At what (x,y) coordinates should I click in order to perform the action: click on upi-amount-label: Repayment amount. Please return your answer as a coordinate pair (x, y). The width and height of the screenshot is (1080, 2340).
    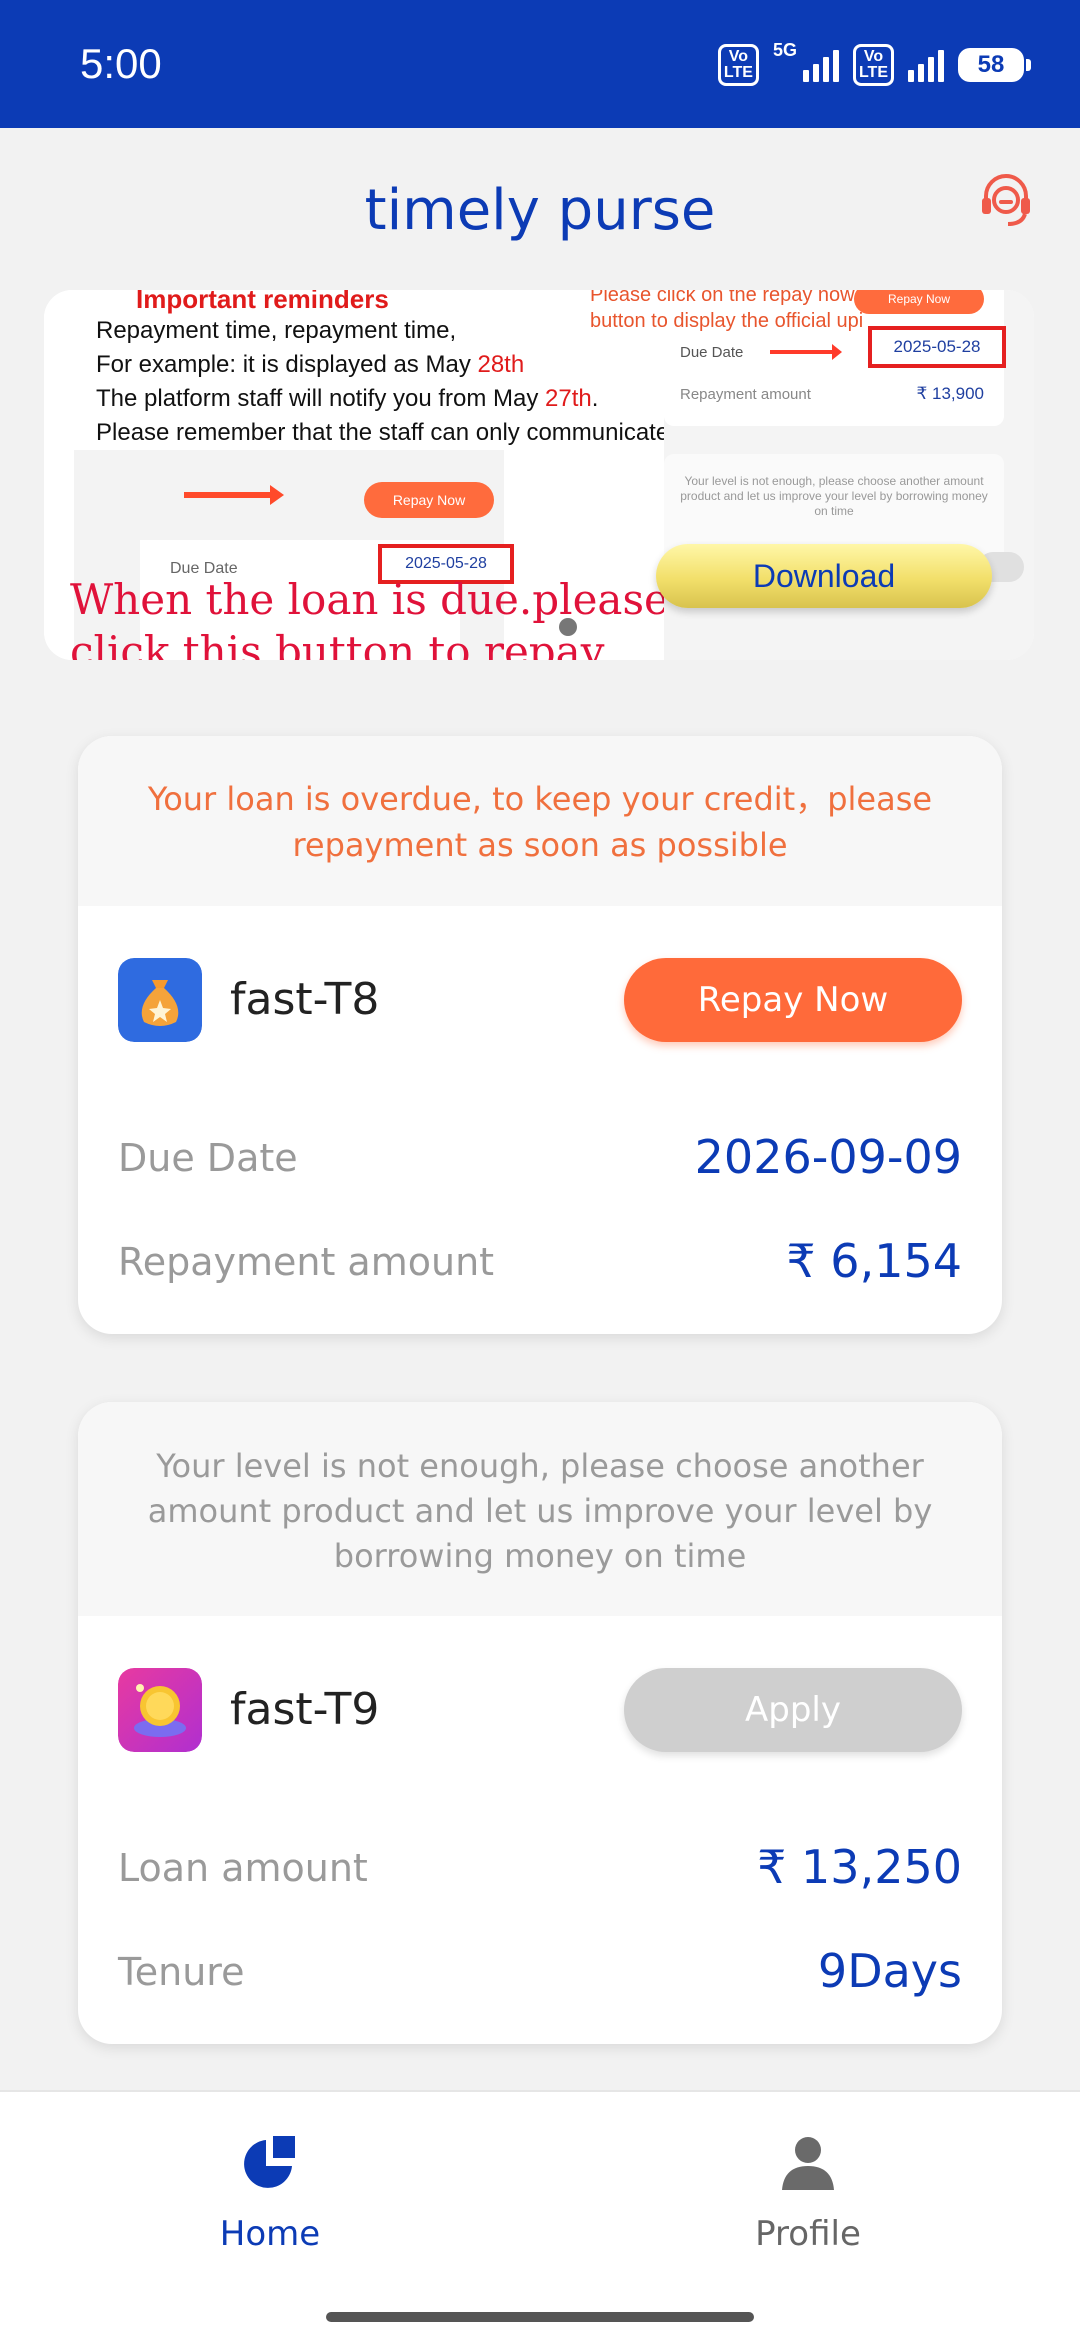
    Looking at the image, I should click on (745, 394).